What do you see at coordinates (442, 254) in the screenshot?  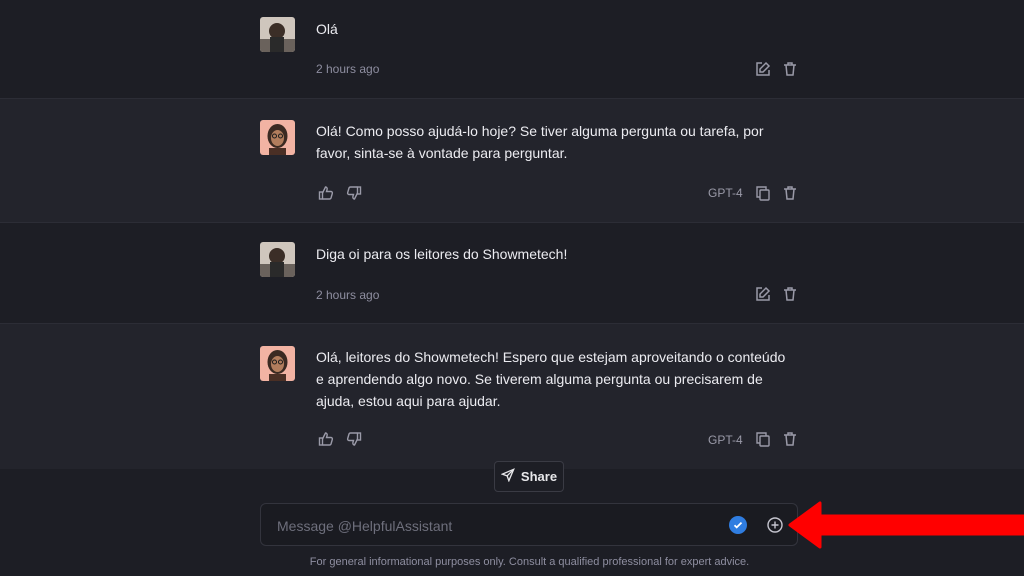 I see `message-text: Diga oi para os leitores do Showmetech!` at bounding box center [442, 254].